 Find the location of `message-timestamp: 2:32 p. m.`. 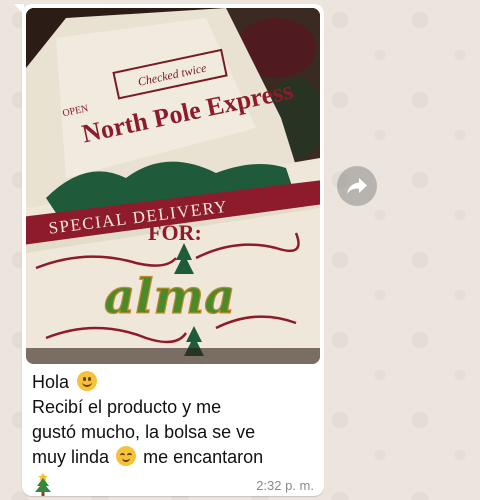

message-timestamp: 2:32 p. m. is located at coordinates (285, 485).